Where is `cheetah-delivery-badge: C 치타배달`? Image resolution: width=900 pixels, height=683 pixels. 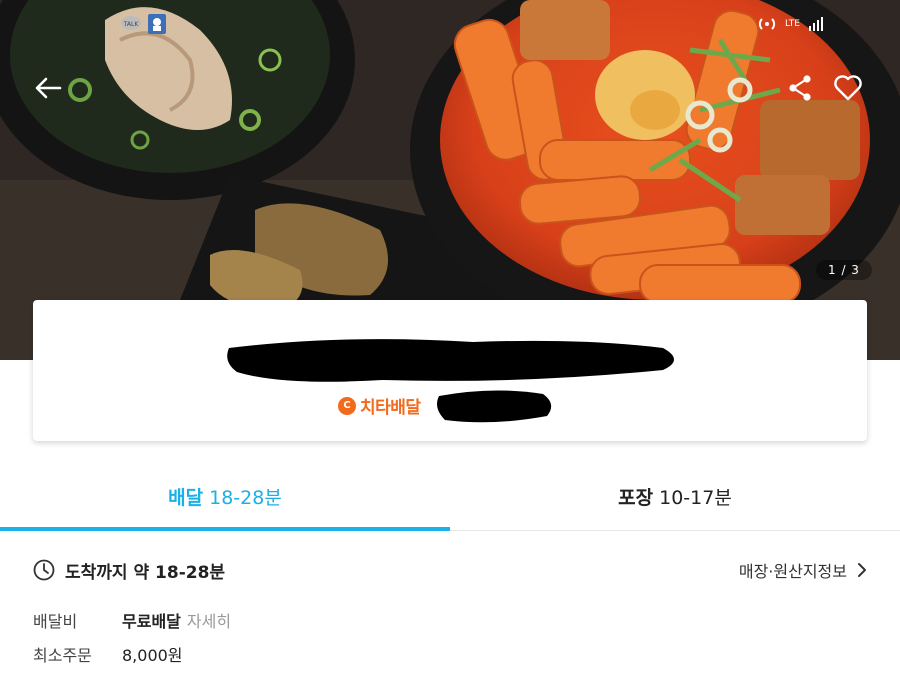 cheetah-delivery-badge: C 치타배달 is located at coordinates (379, 405).